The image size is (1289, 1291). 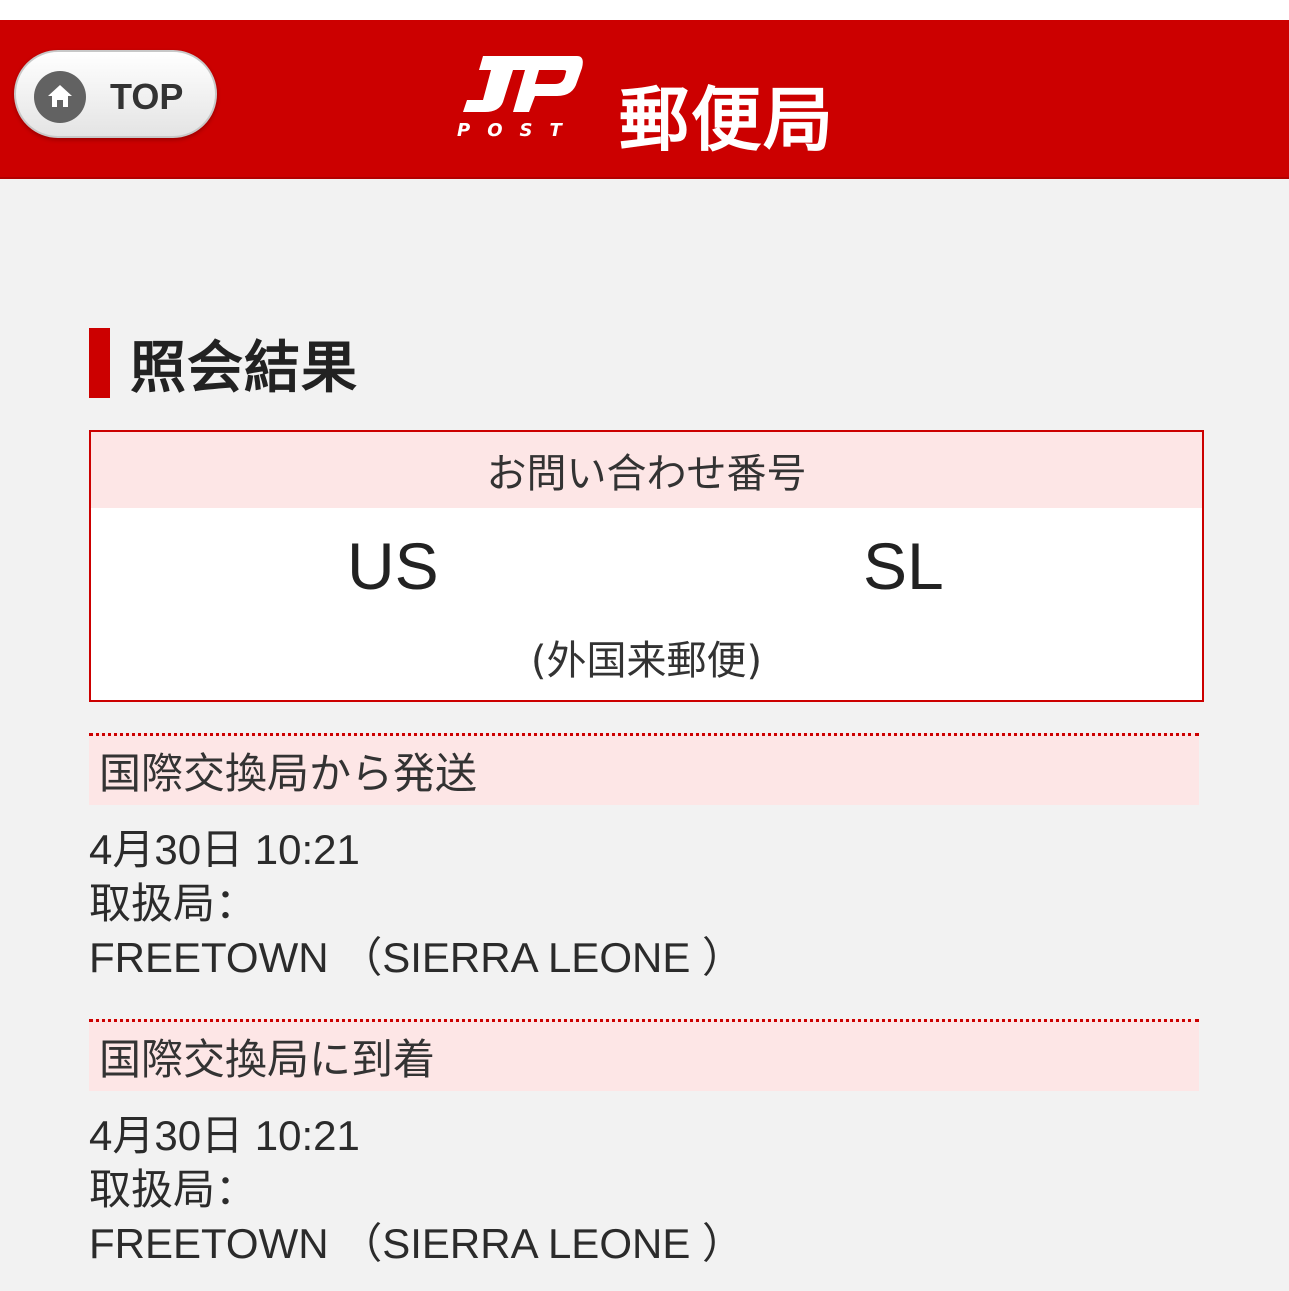 What do you see at coordinates (244, 368) in the screenshot?
I see `page-title: 照会結果` at bounding box center [244, 368].